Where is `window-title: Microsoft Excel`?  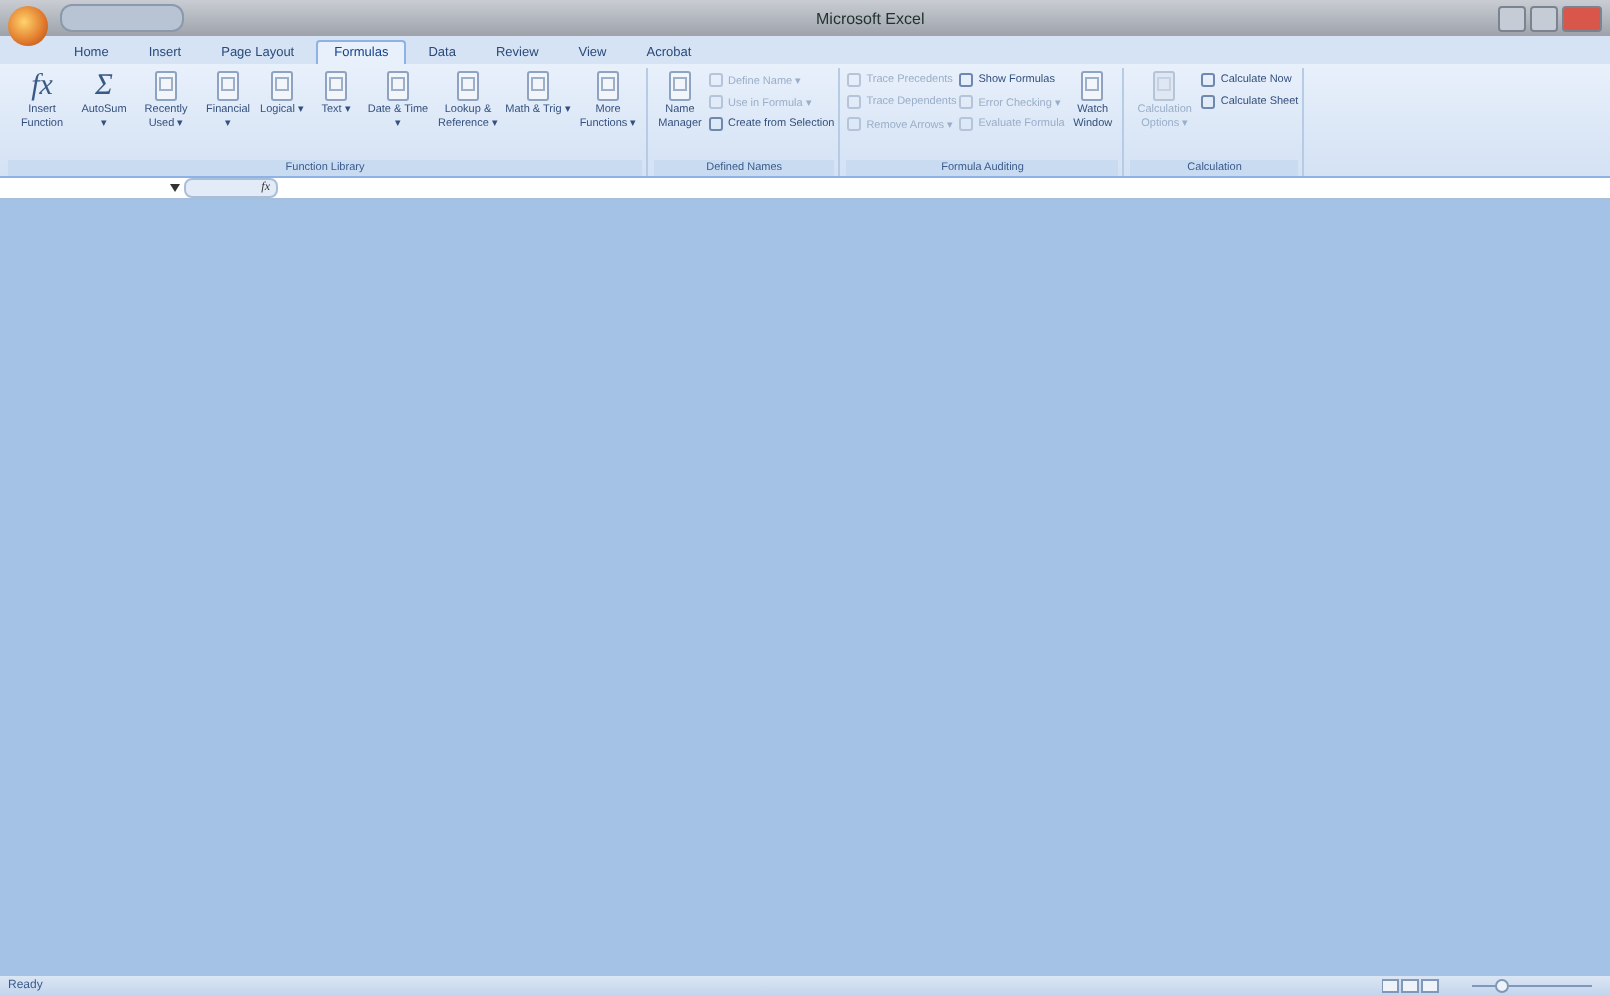 window-title: Microsoft Excel is located at coordinates (870, 18).